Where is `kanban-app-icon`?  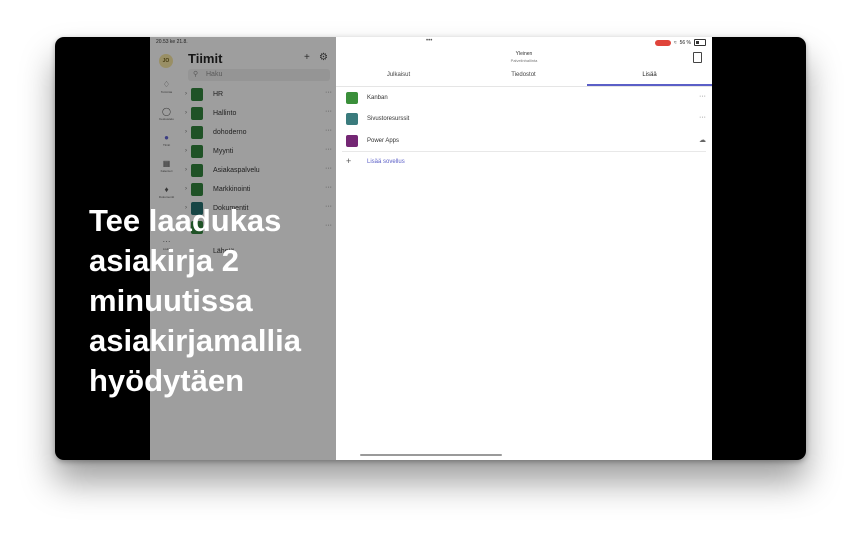
kanban-app-icon is located at coordinates (352, 98).